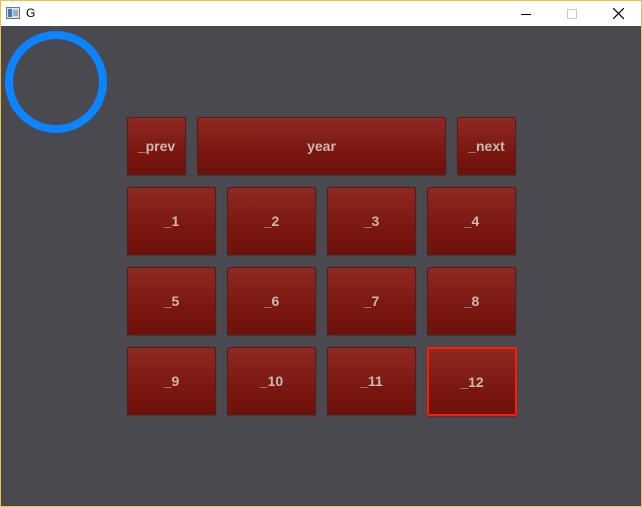 The image size is (642, 507). I want to click on window-title: G, so click(31, 13).